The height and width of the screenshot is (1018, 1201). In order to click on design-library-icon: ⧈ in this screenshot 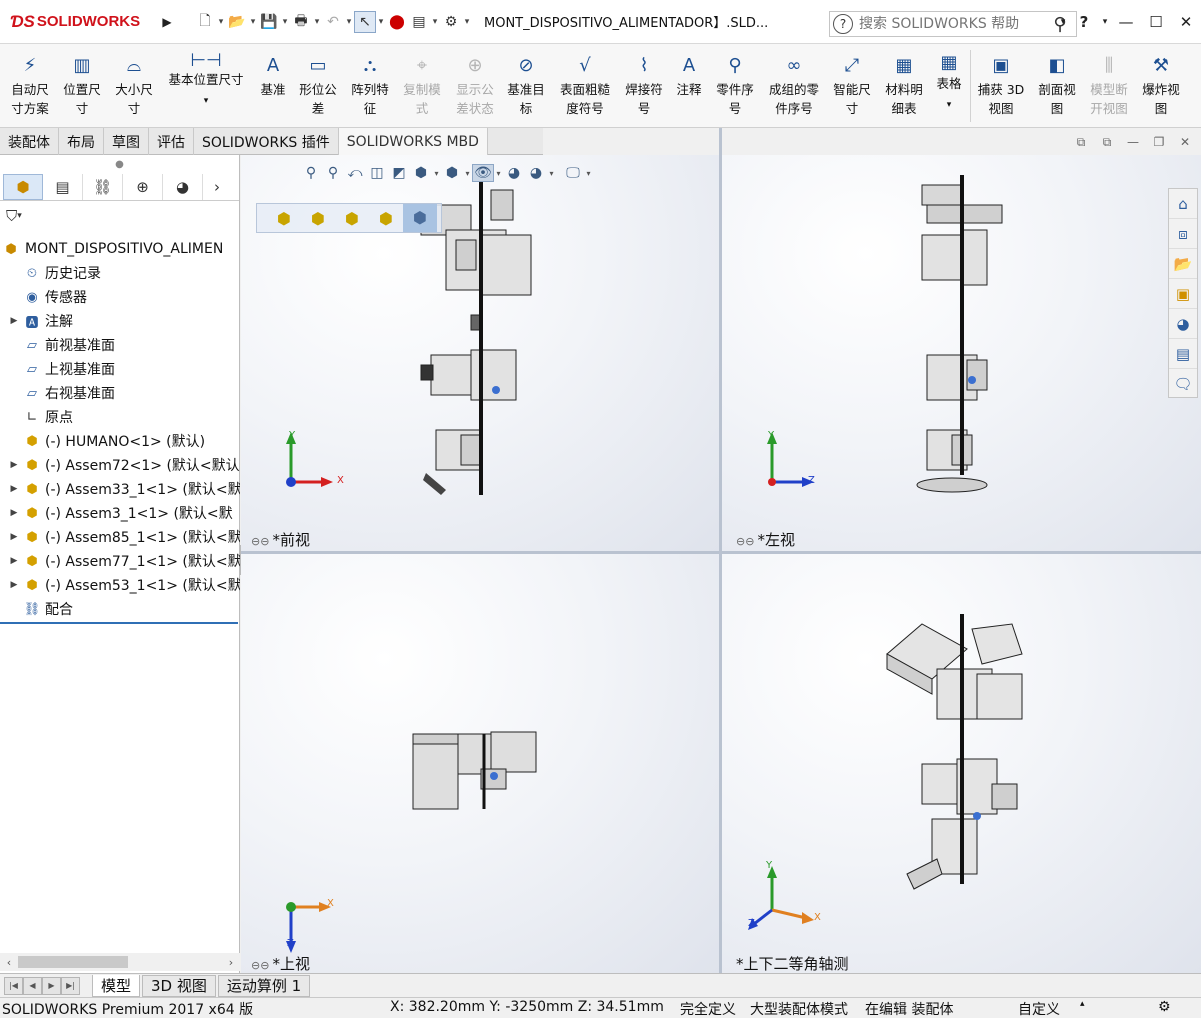, I will do `click(1183, 234)`.